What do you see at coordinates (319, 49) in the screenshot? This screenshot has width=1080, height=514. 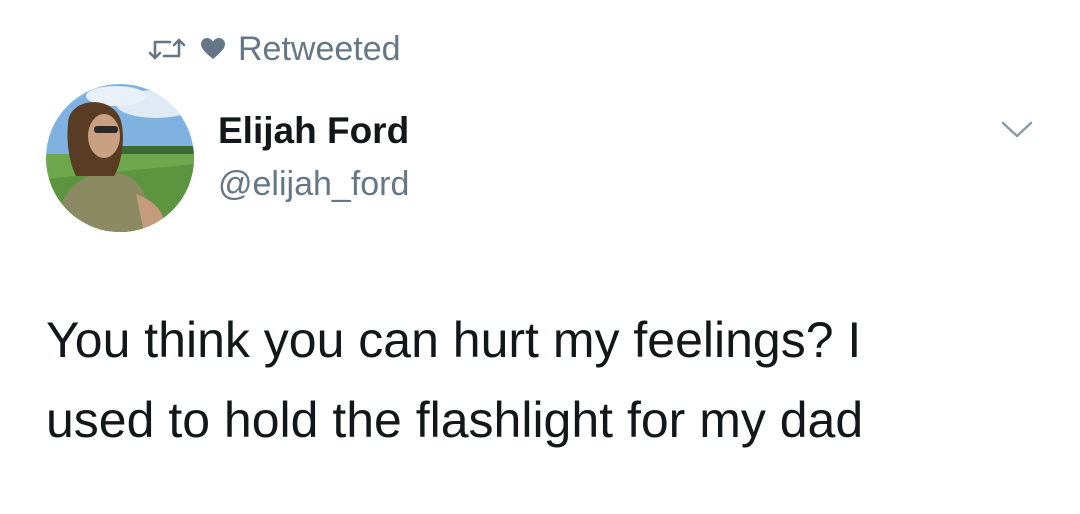 I see `retweeted-label: Retweeted` at bounding box center [319, 49].